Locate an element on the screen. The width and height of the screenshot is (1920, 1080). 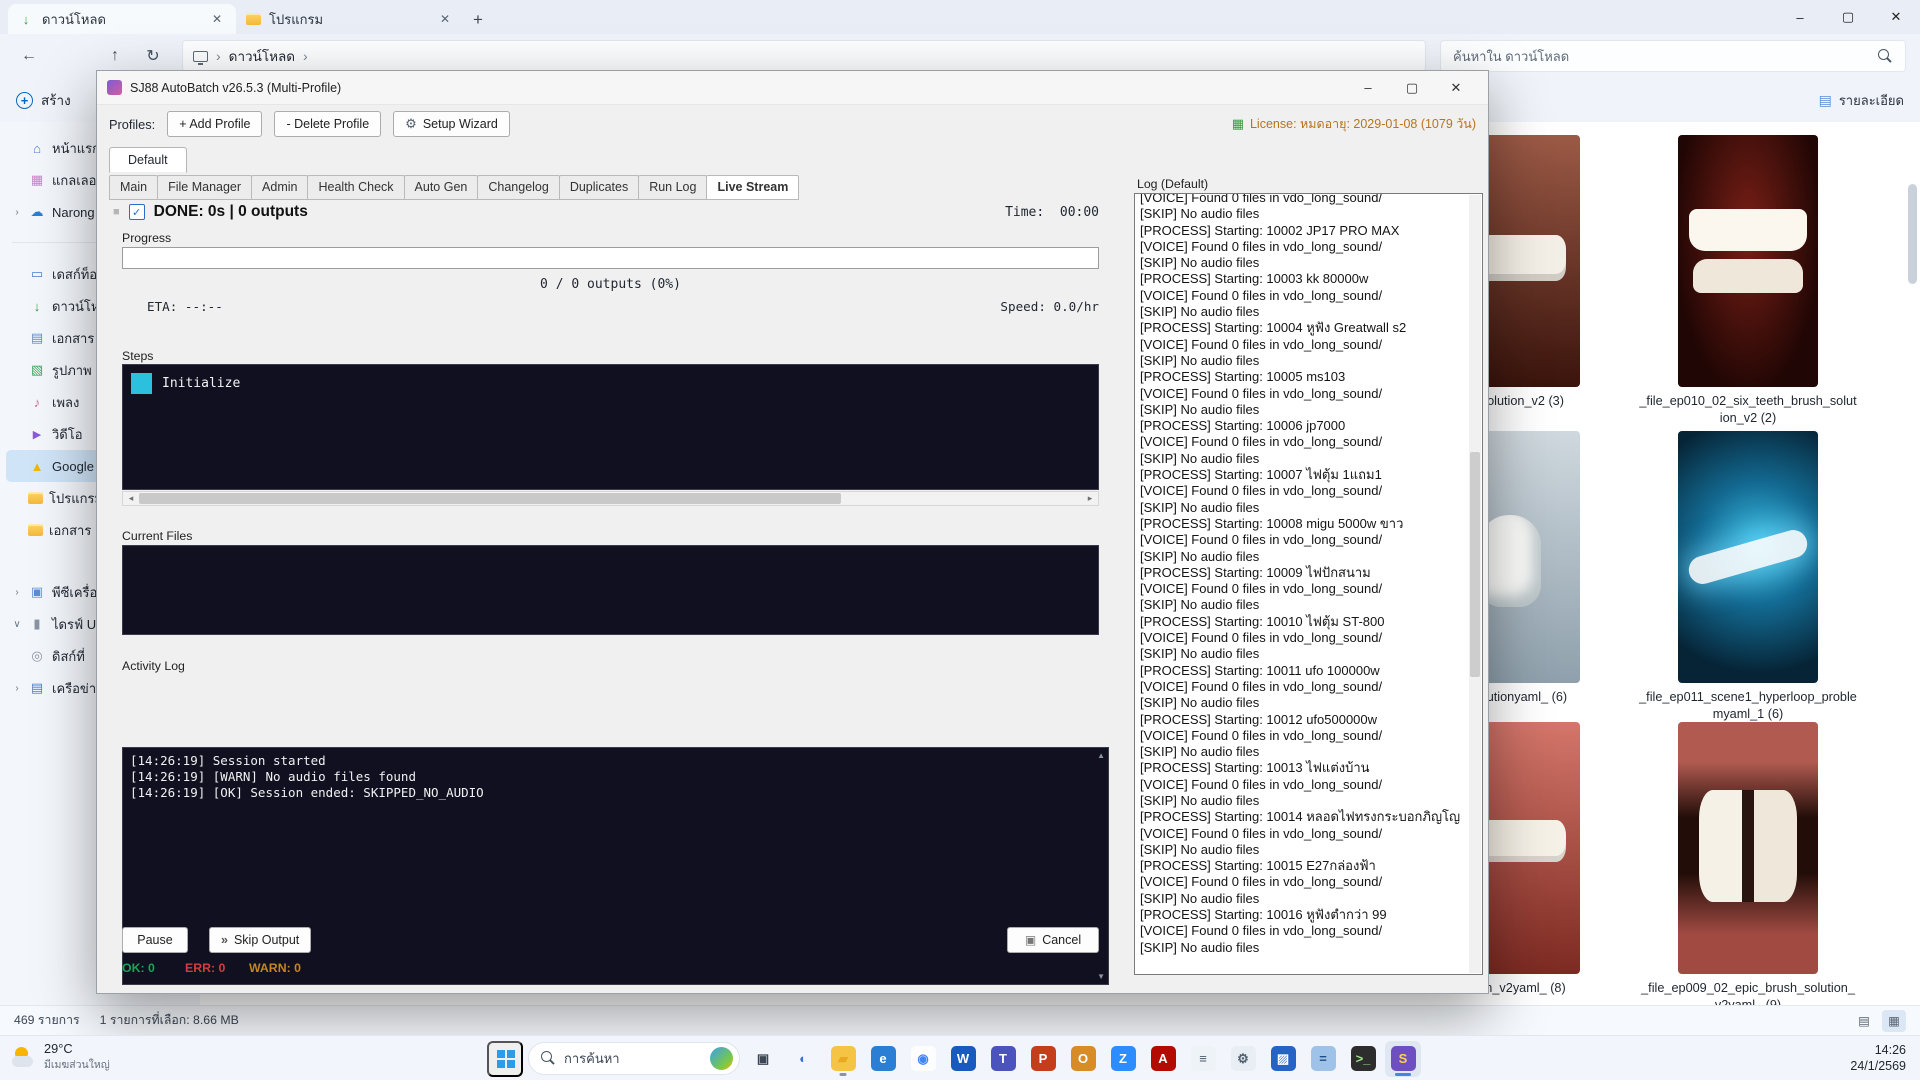
search-icon is located at coordinates (1885, 56).